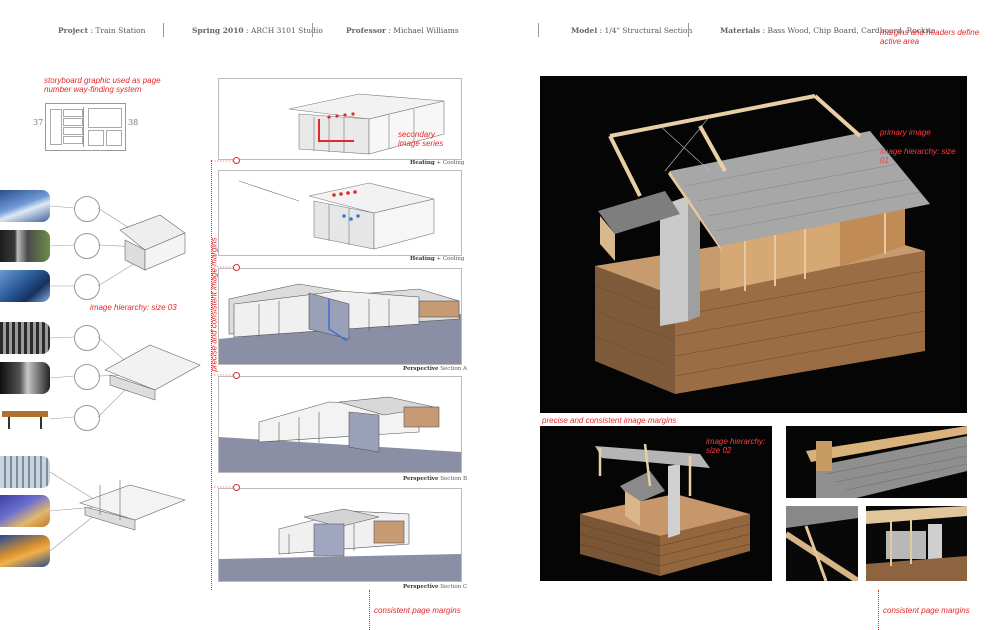 The height and width of the screenshot is (630, 1000). What do you see at coordinates (876, 462) in the screenshot?
I see `detail-photo-roof` at bounding box center [876, 462].